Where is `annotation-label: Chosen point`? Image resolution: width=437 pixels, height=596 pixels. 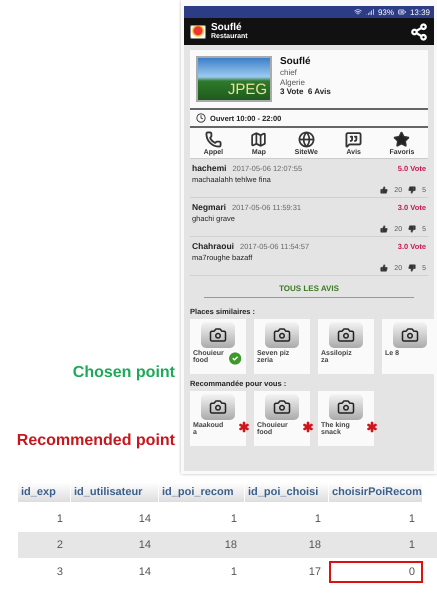 annotation-label: Chosen point is located at coordinates (123, 373).